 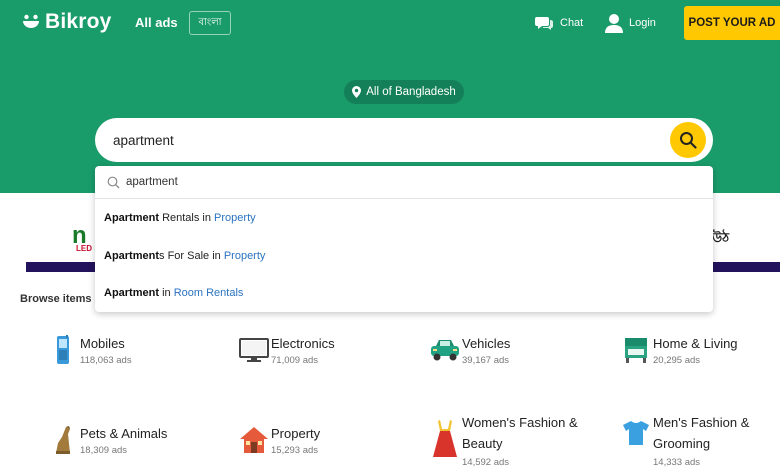 I want to click on category-property: Property 15,293 ads, so click(x=312, y=446).